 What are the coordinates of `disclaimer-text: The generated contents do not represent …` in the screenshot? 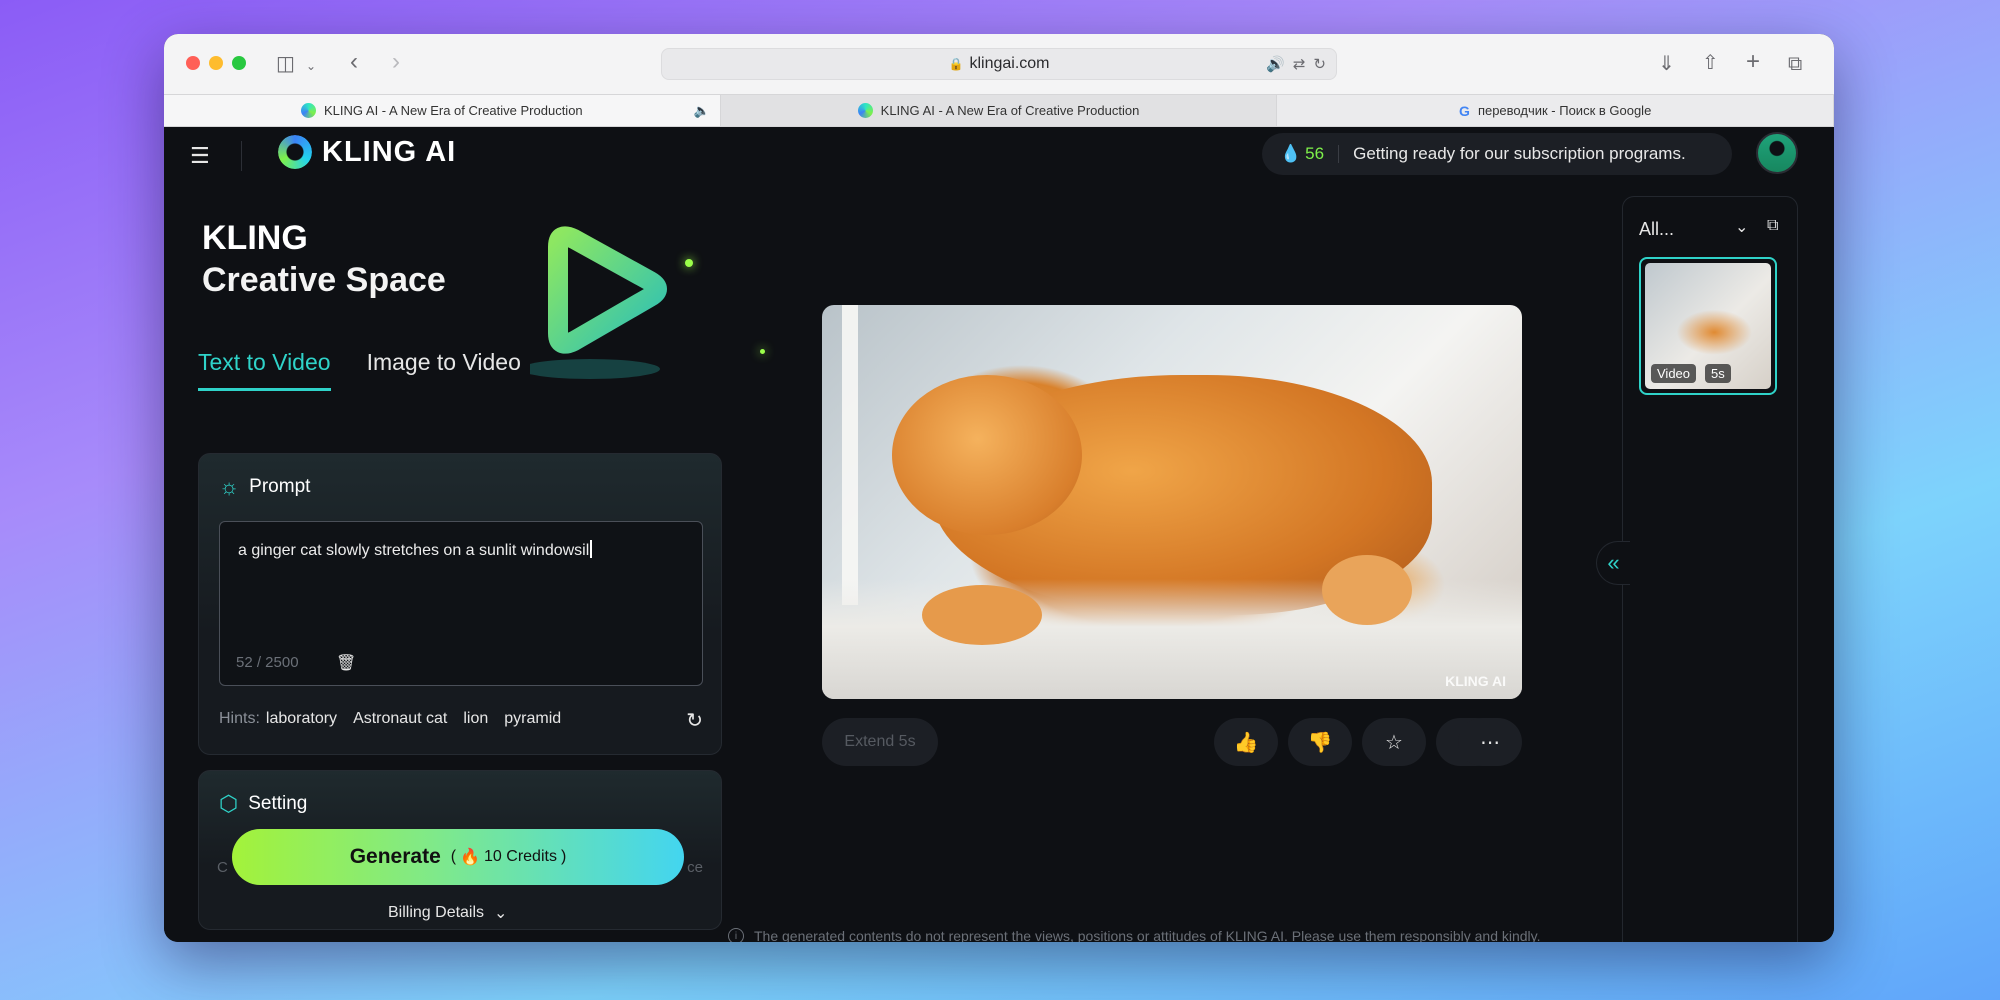 It's located at (1147, 935).